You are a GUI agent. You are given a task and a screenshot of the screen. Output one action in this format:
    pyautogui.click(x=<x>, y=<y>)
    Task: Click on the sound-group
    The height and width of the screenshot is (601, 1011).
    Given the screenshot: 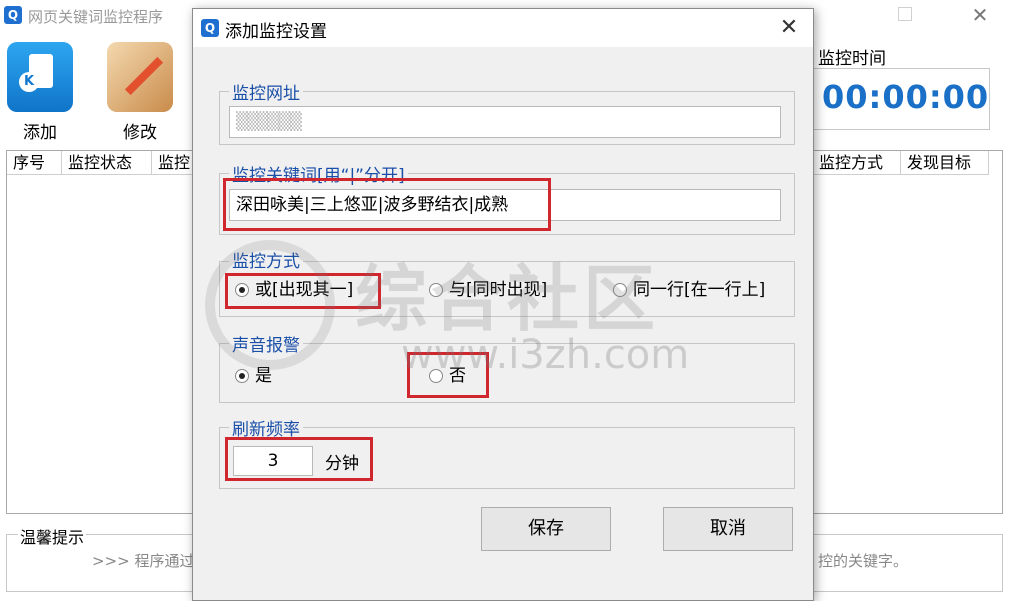 What is the action you would take?
    pyautogui.click(x=507, y=373)
    